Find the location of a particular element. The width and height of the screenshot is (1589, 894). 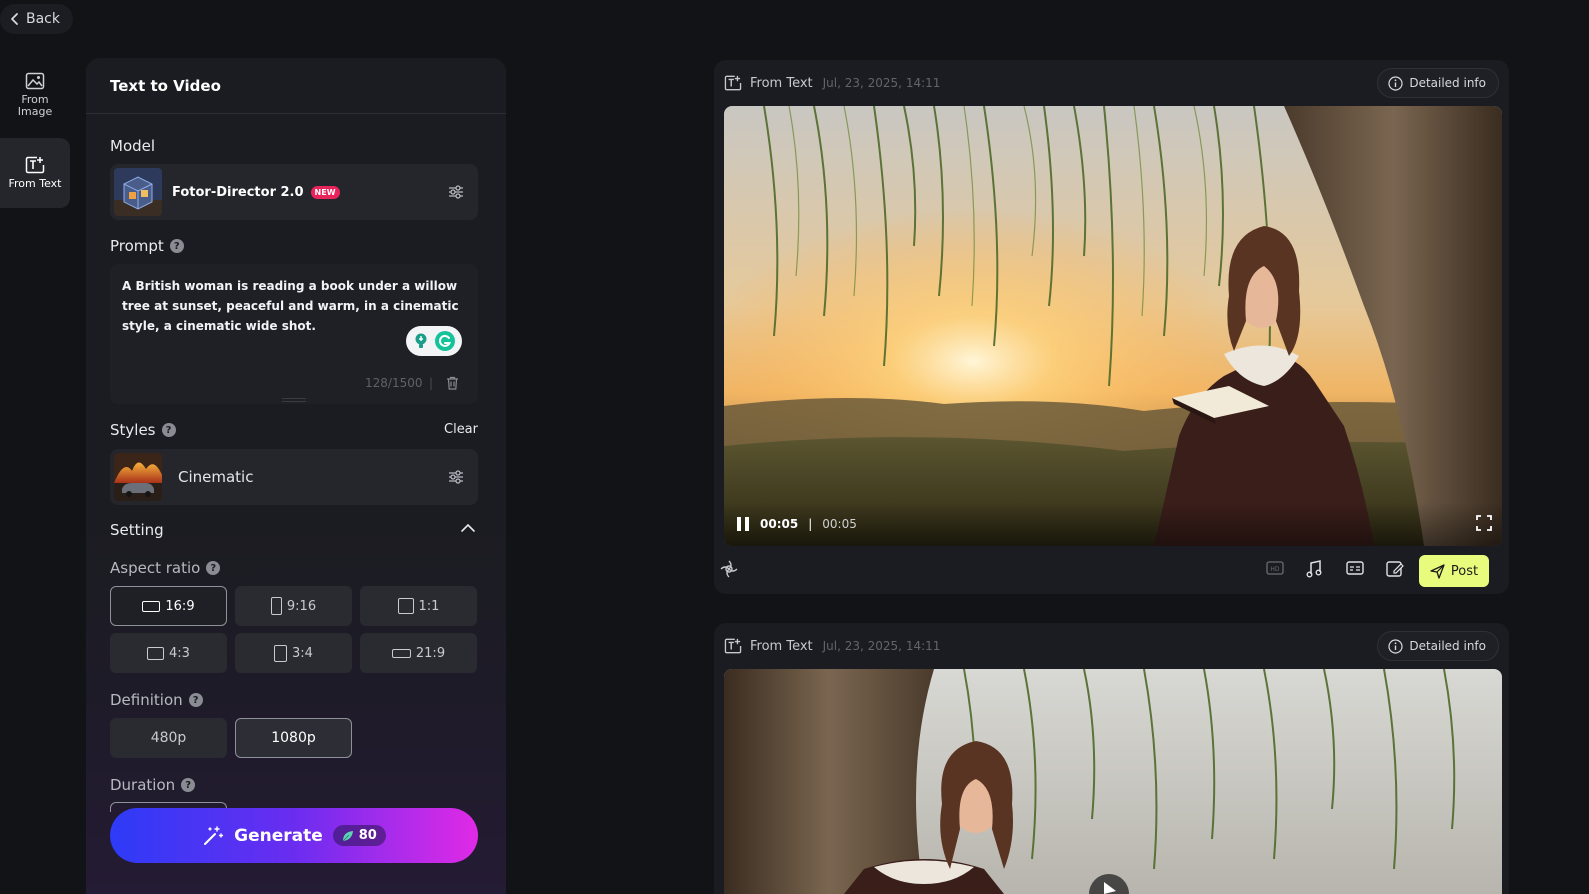

model-thumbnail is located at coordinates (138, 192).